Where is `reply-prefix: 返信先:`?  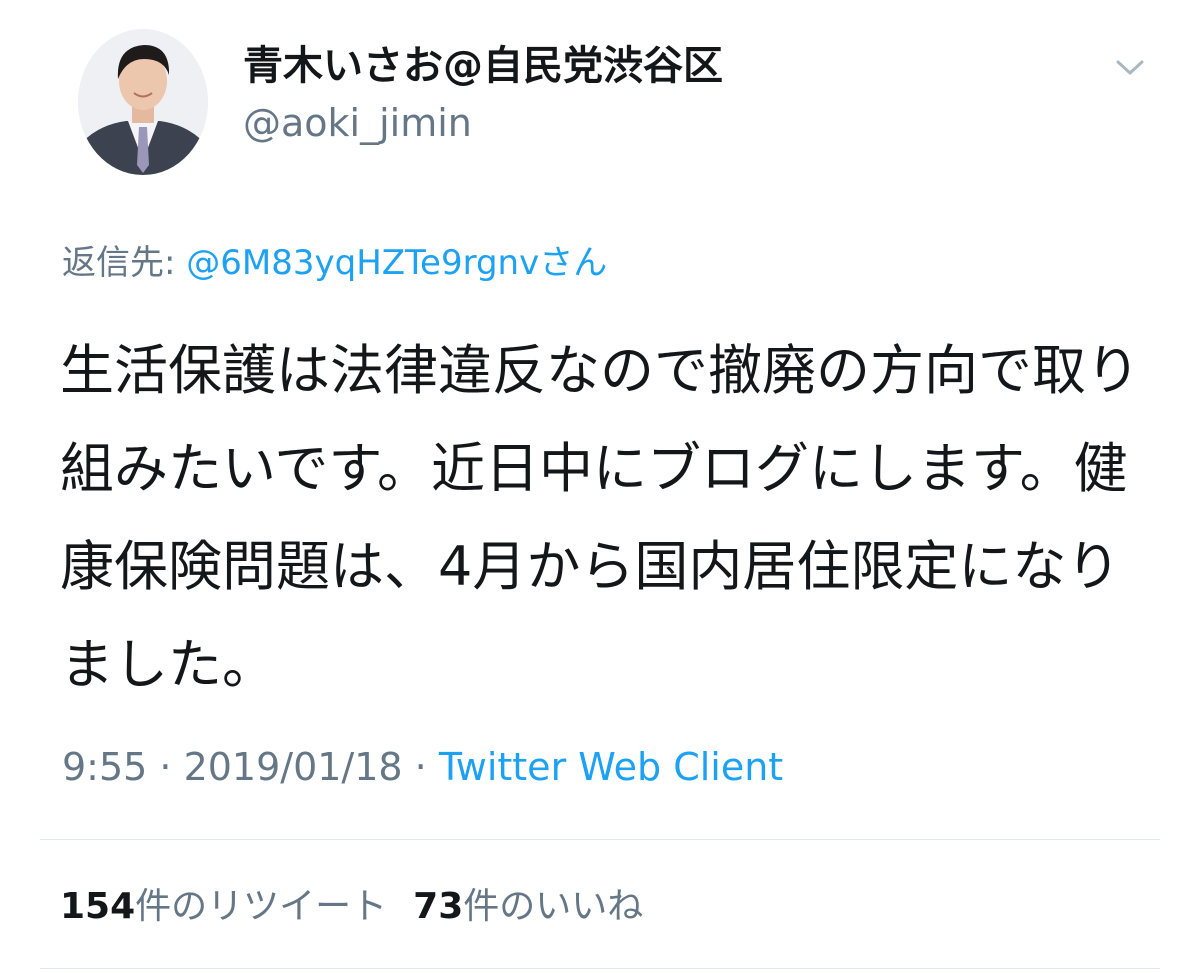 reply-prefix: 返信先: is located at coordinates (124, 263).